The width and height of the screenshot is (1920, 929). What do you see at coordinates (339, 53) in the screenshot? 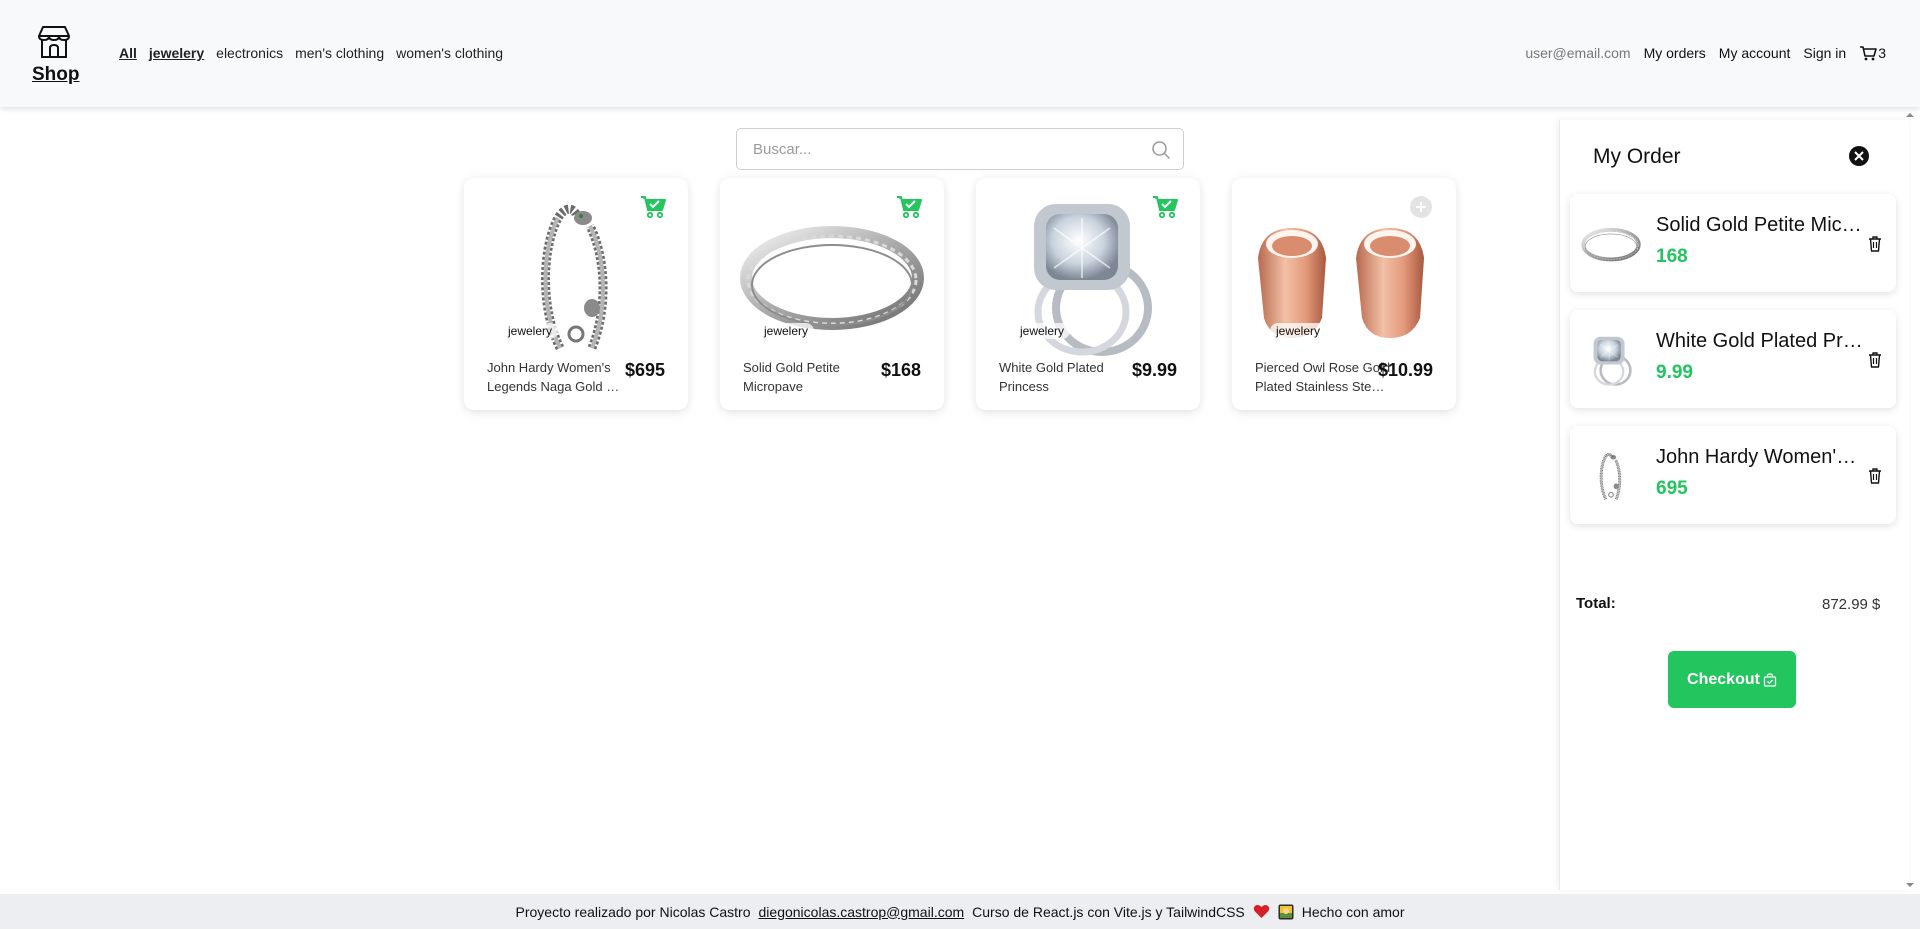
I see `nav-category-mens-clothing: men's clothing` at bounding box center [339, 53].